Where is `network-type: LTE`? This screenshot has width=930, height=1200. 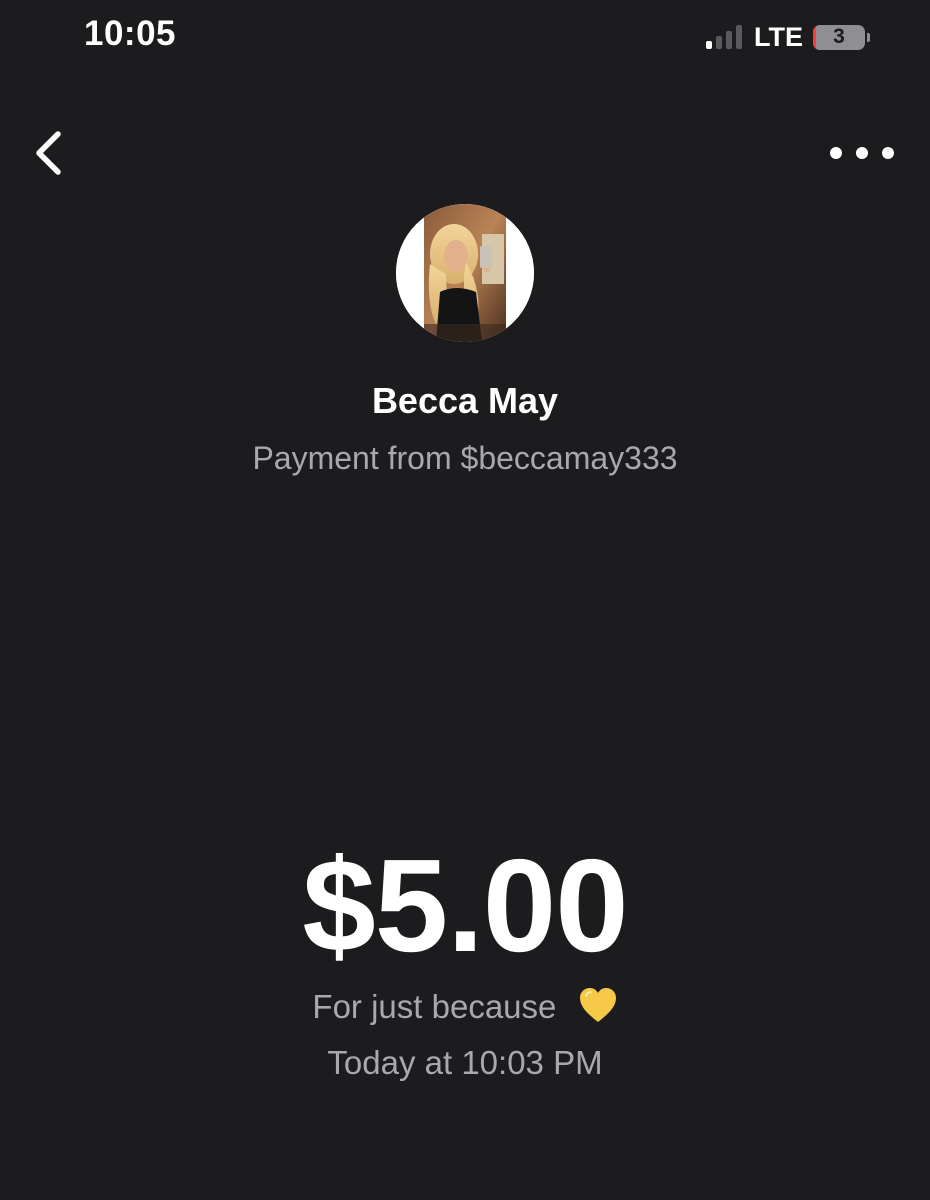
network-type: LTE is located at coordinates (778, 36).